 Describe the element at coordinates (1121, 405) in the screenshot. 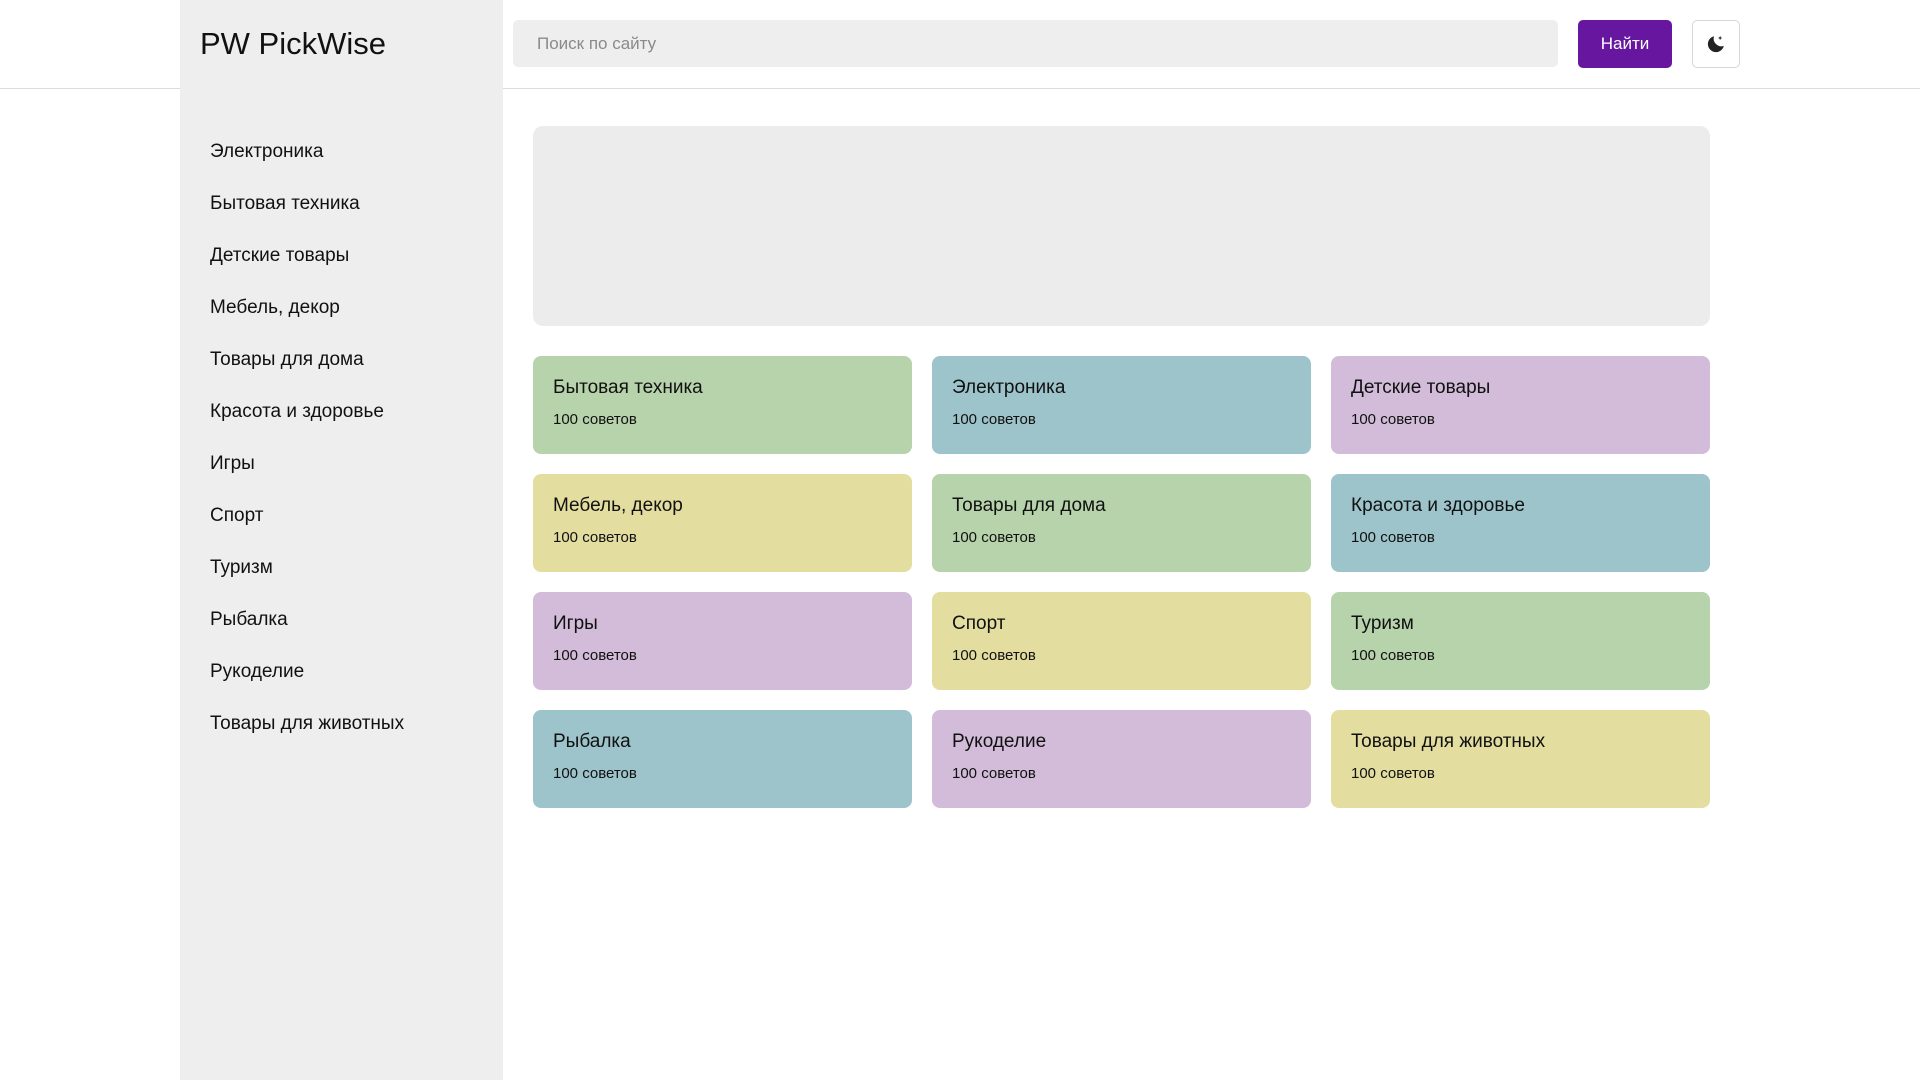

I see `category-card-electronics: Электроника 100 советов` at that location.